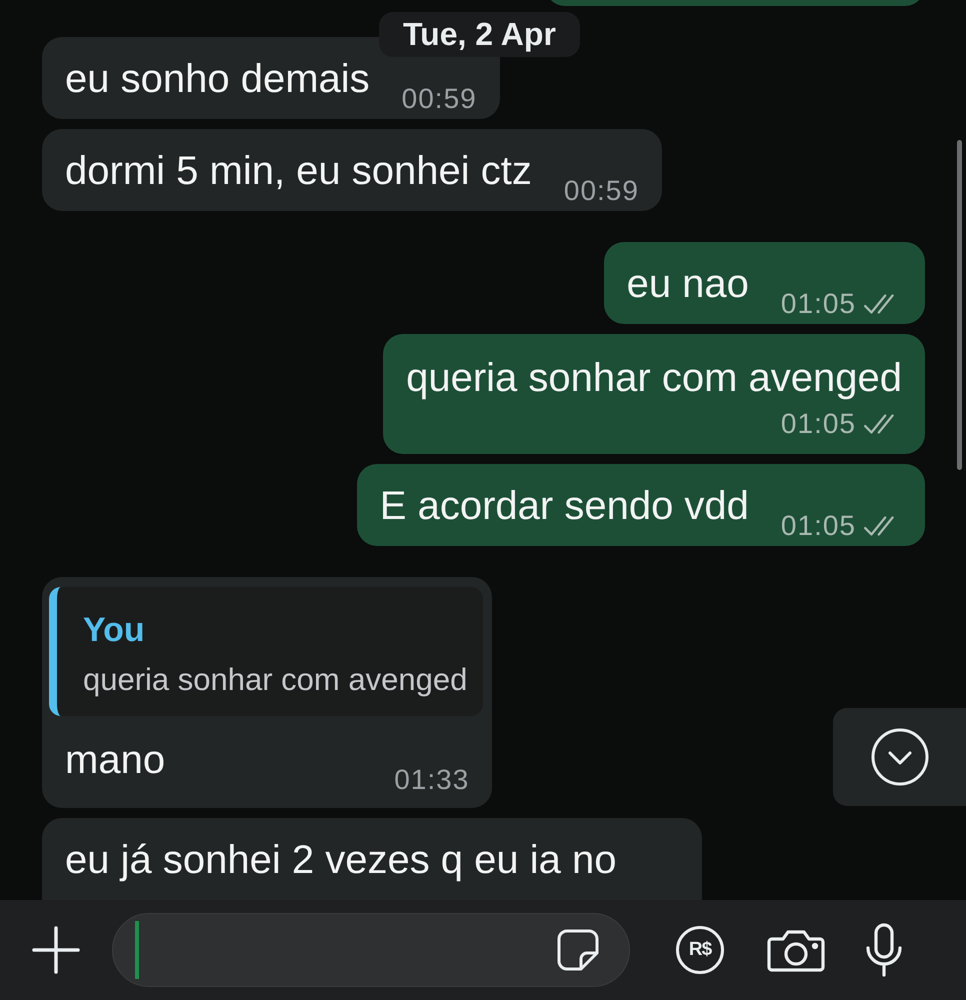  I want to click on message-text: eu nao, so click(687, 284).